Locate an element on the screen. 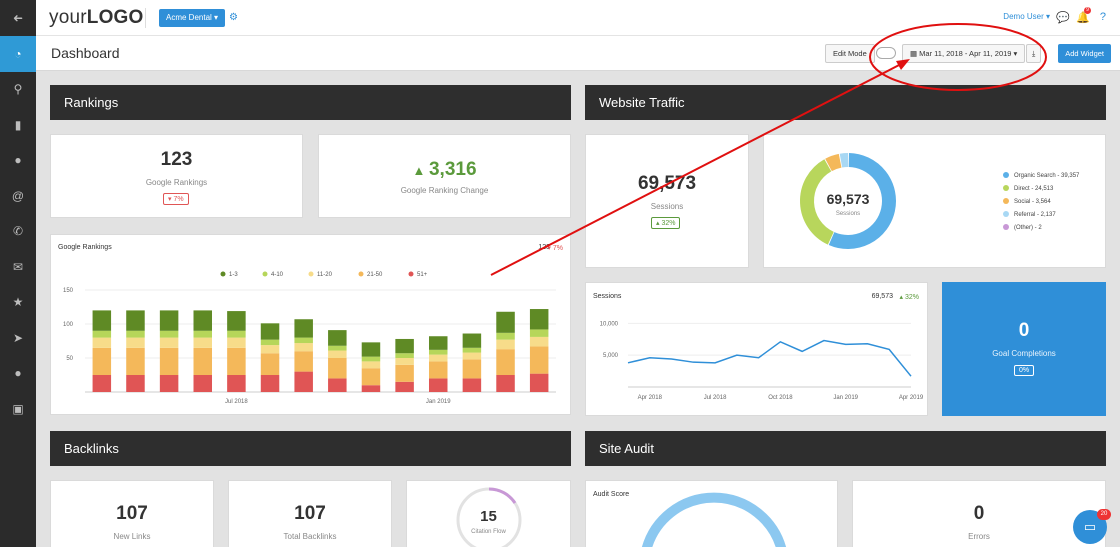  total-backlinks-value: 107 is located at coordinates (310, 513).